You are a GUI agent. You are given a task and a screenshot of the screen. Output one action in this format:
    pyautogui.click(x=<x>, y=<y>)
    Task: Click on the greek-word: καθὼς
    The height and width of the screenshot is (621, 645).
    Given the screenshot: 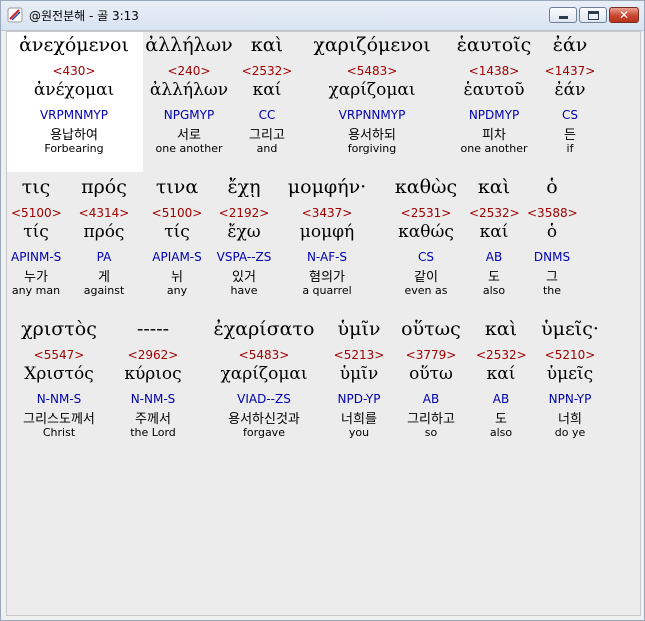 What is the action you would take?
    pyautogui.click(x=426, y=187)
    